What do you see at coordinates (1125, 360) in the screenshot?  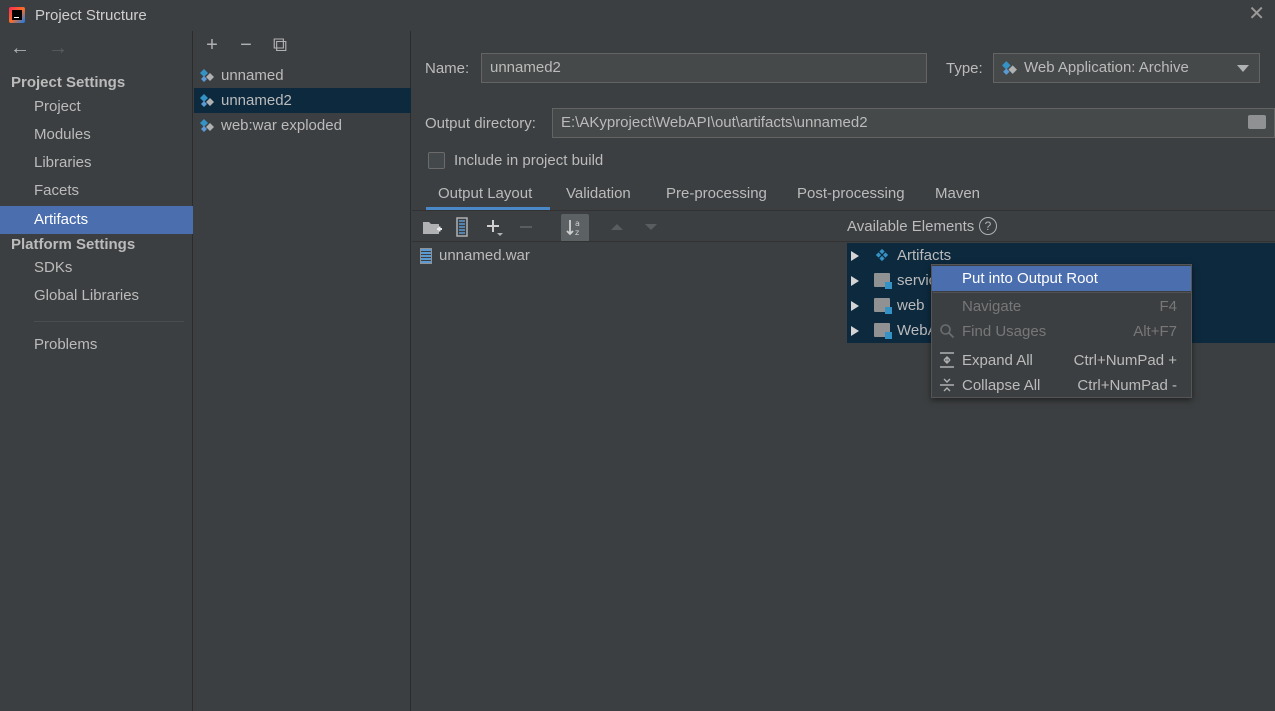 I see `menu-item-shortcut: Ctrl+NumPad +` at bounding box center [1125, 360].